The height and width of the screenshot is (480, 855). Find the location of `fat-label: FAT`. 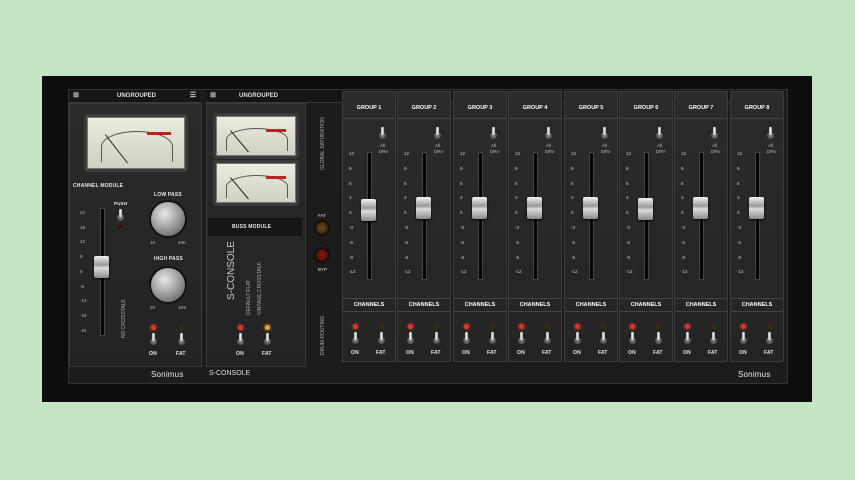

fat-label: FAT is located at coordinates (181, 354).